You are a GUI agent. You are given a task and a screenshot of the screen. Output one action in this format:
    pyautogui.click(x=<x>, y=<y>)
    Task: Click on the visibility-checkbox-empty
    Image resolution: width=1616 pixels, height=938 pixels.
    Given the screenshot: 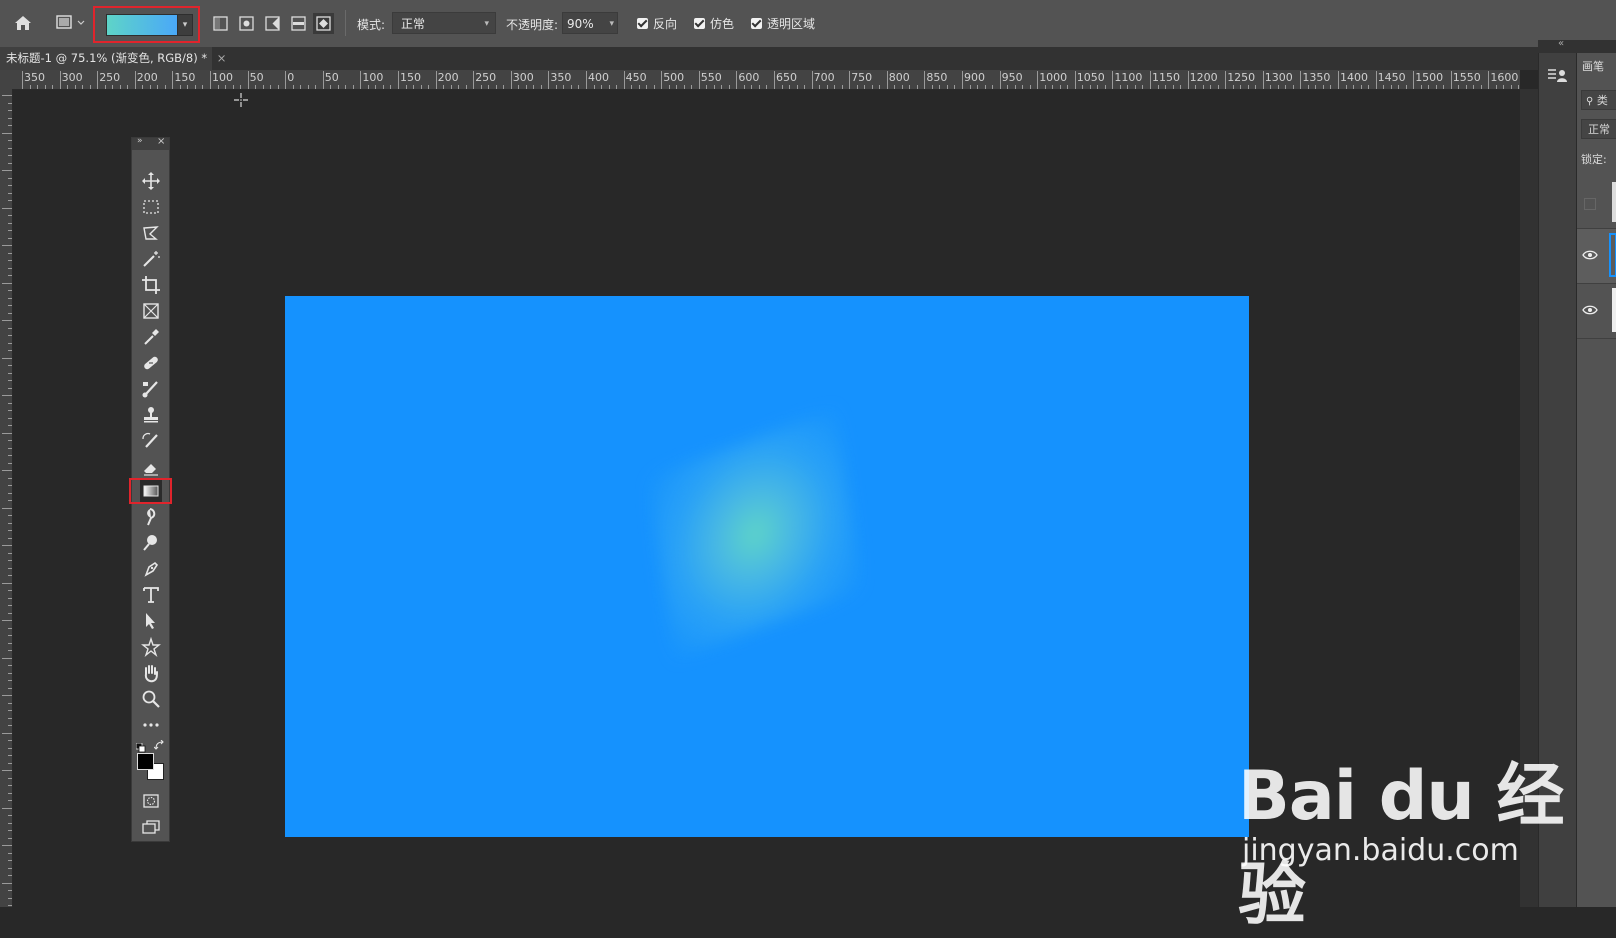 What is the action you would take?
    pyautogui.click(x=1590, y=204)
    